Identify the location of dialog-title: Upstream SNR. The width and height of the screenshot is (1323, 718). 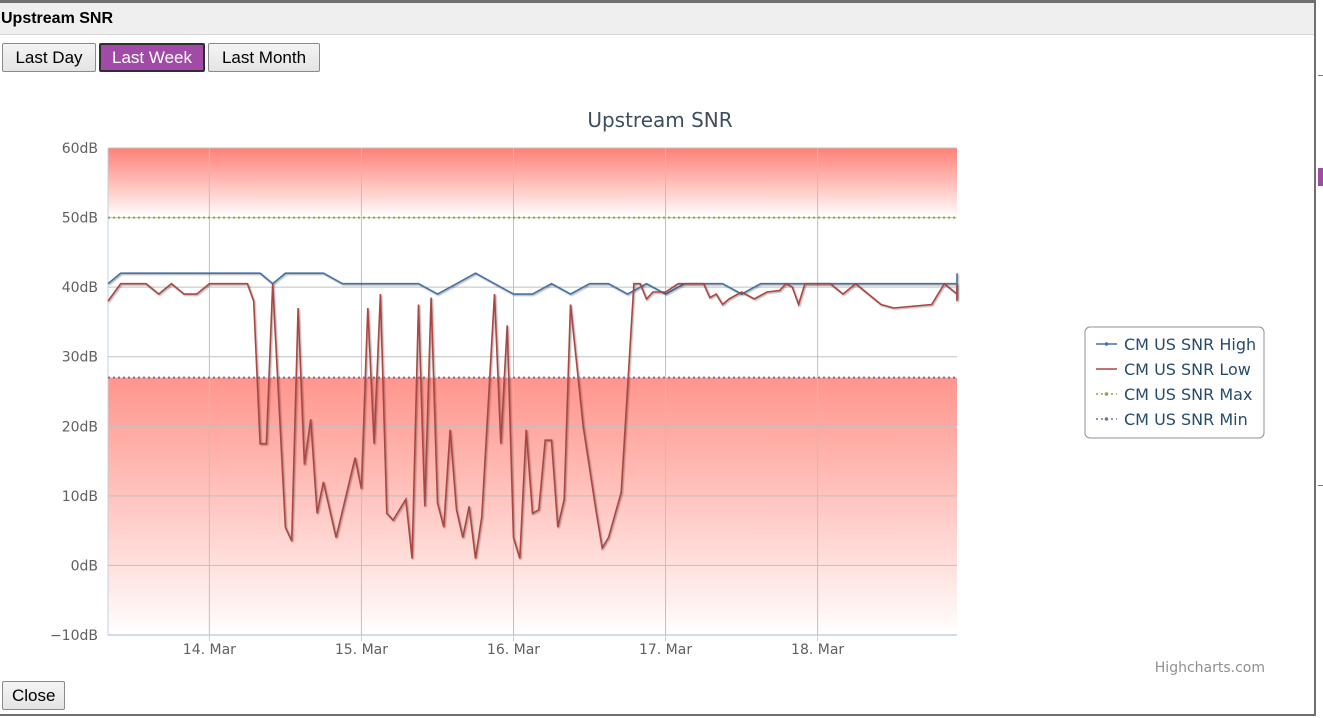
(57, 18).